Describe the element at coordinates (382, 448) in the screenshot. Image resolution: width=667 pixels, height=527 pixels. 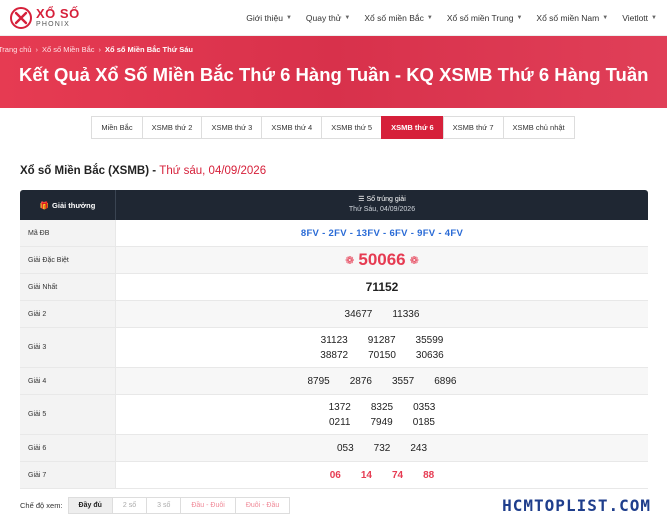
I see `prize-number: 732` at that location.